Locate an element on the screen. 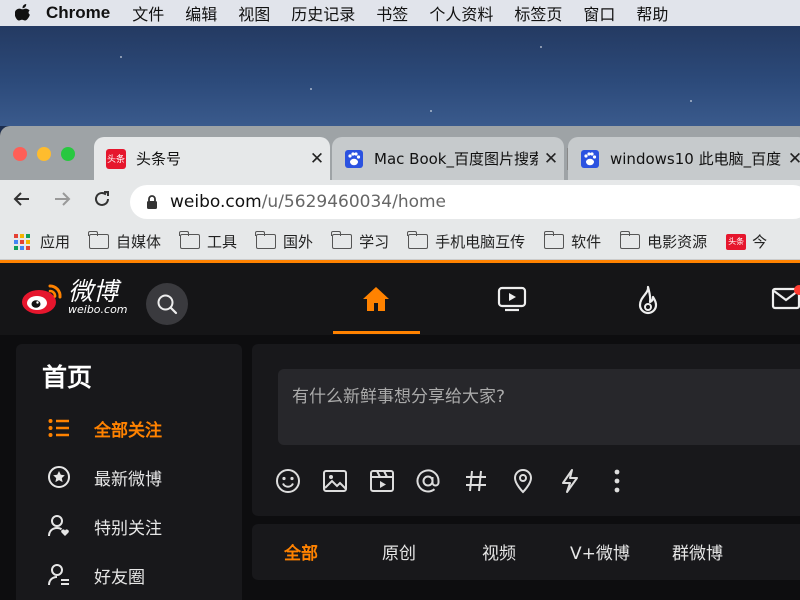  bookmark-label: 应用 is located at coordinates (55, 242).